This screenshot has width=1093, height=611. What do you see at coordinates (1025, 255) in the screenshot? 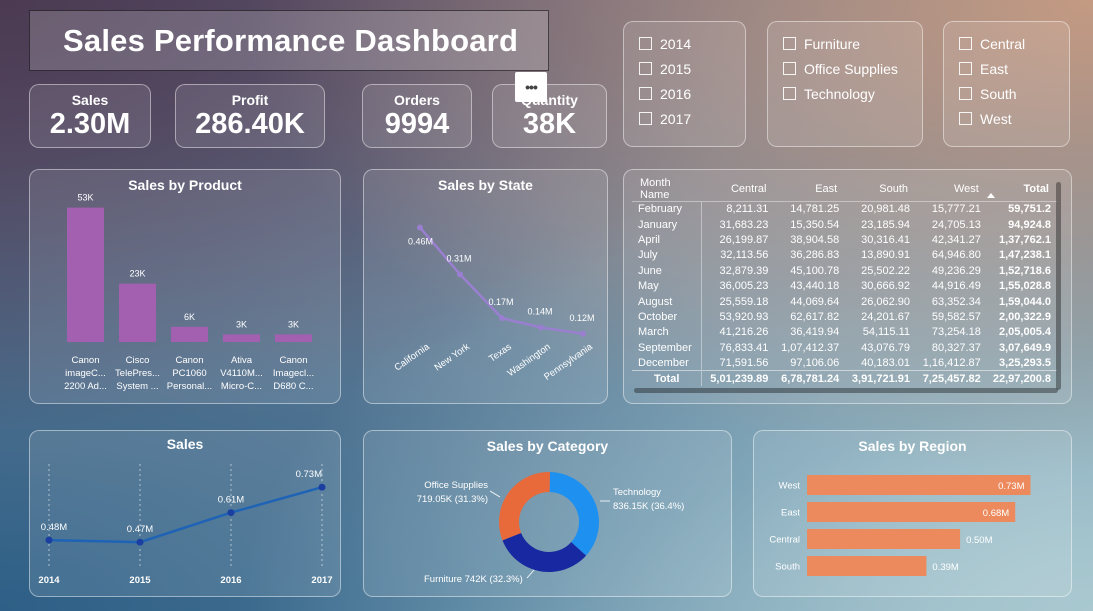
I see `matrix-cell: 1,47,238.1` at bounding box center [1025, 255].